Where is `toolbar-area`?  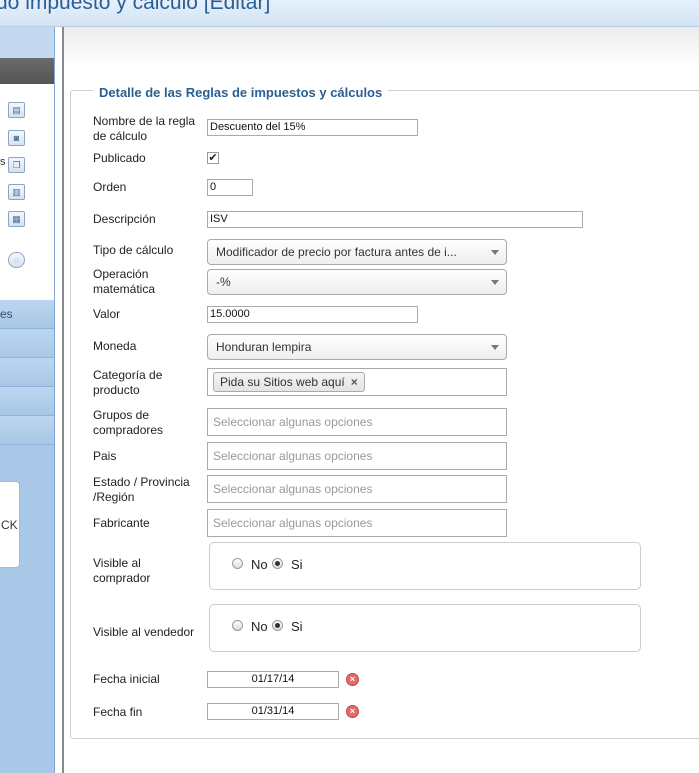
toolbar-area is located at coordinates (381, 47).